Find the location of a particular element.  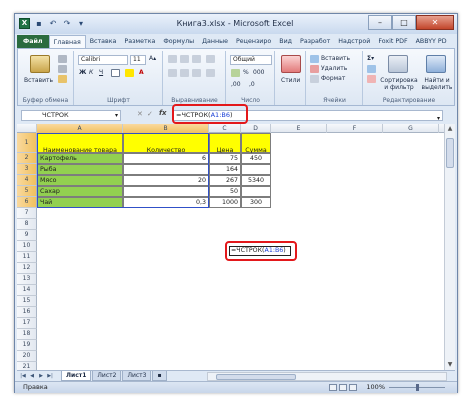

zoom-slider-knob is located at coordinates (417, 387).